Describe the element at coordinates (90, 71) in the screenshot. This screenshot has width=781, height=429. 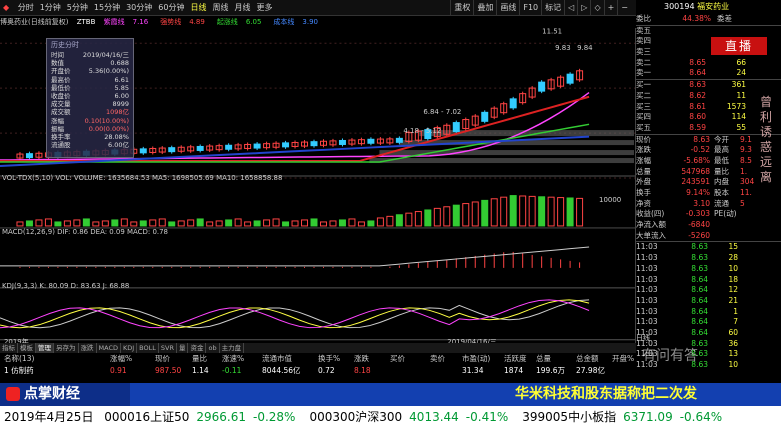
I see `popup-row: 开盘价 5.36(0.00%)` at that location.